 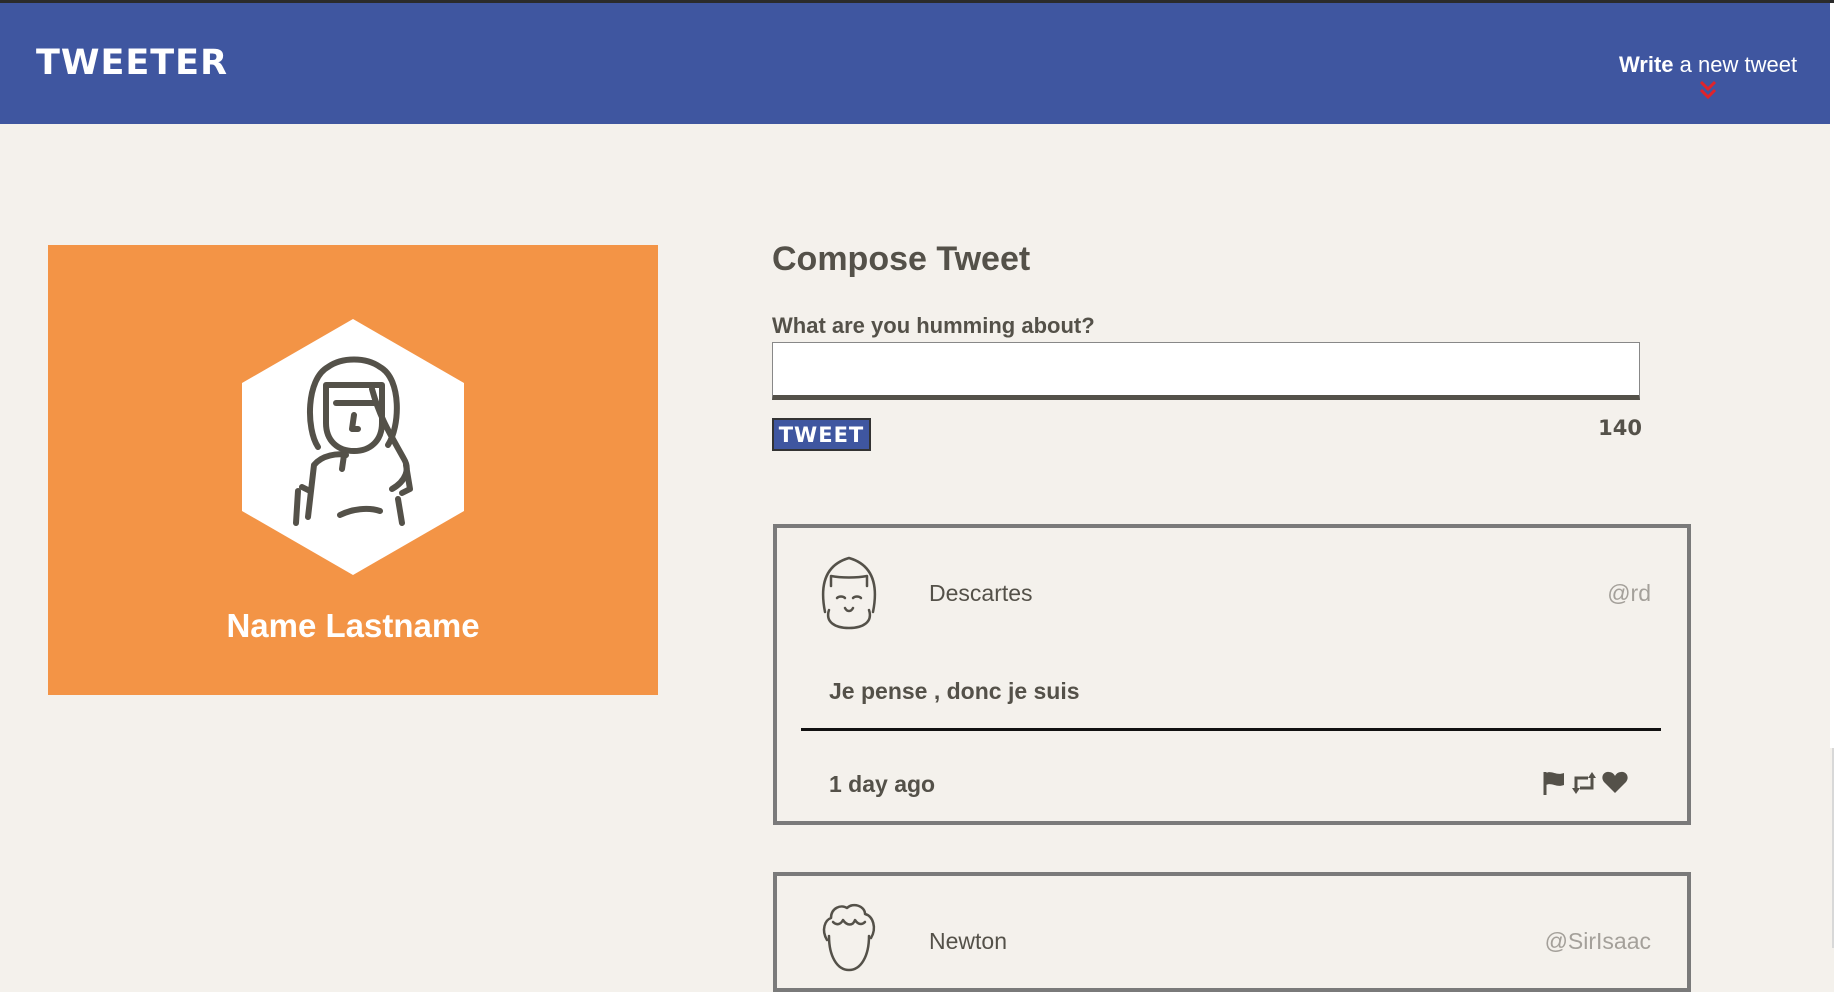 What do you see at coordinates (1206, 371) in the screenshot?
I see `tweet-text-input` at bounding box center [1206, 371].